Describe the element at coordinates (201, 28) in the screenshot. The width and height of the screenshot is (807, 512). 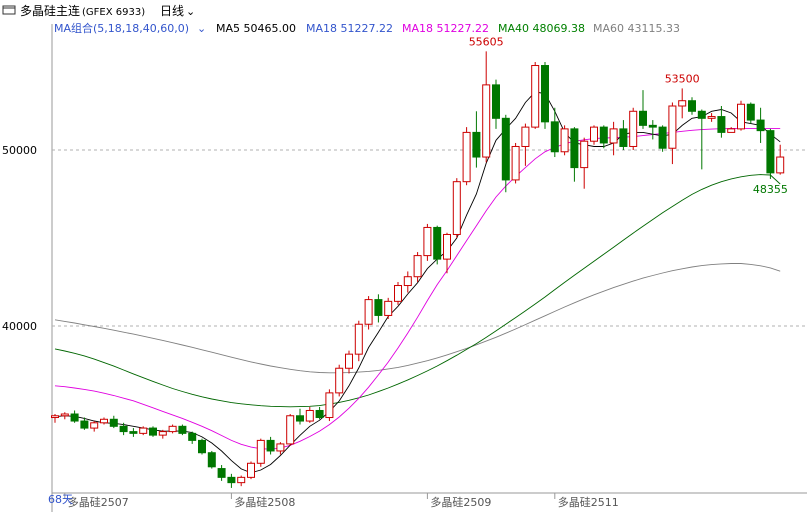
I see `ma-combo-chevron-icon: ⌄` at that location.